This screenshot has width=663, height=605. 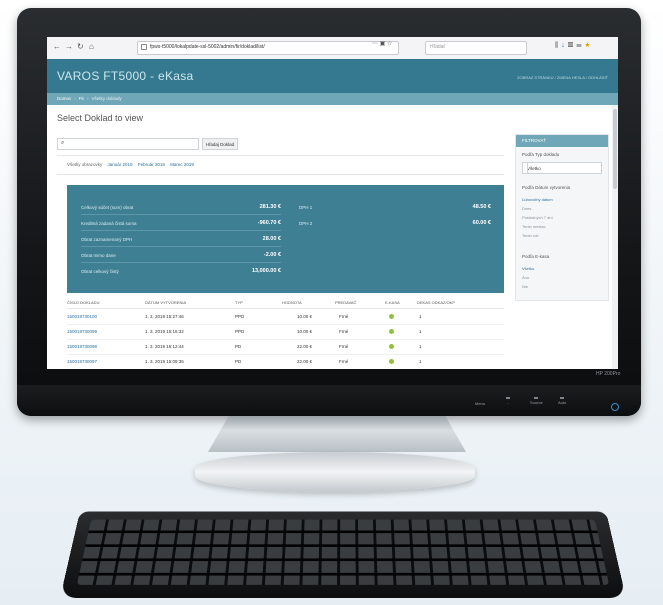 What do you see at coordinates (89, 98) in the screenshot?
I see `breadcrumb: Domov › Fir › Všetky doklady` at bounding box center [89, 98].